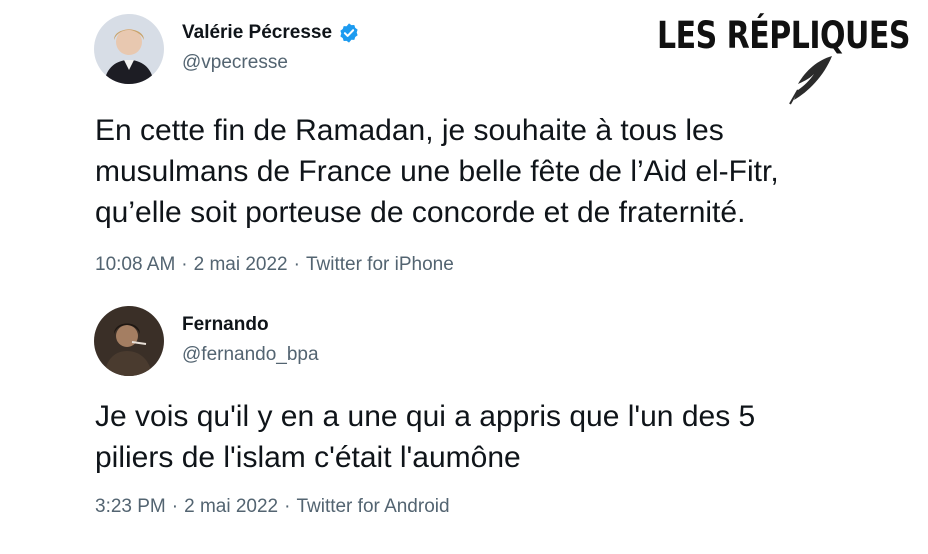 The image size is (928, 554). What do you see at coordinates (135, 265) in the screenshot?
I see `tweet-time: 10:08 AM` at bounding box center [135, 265].